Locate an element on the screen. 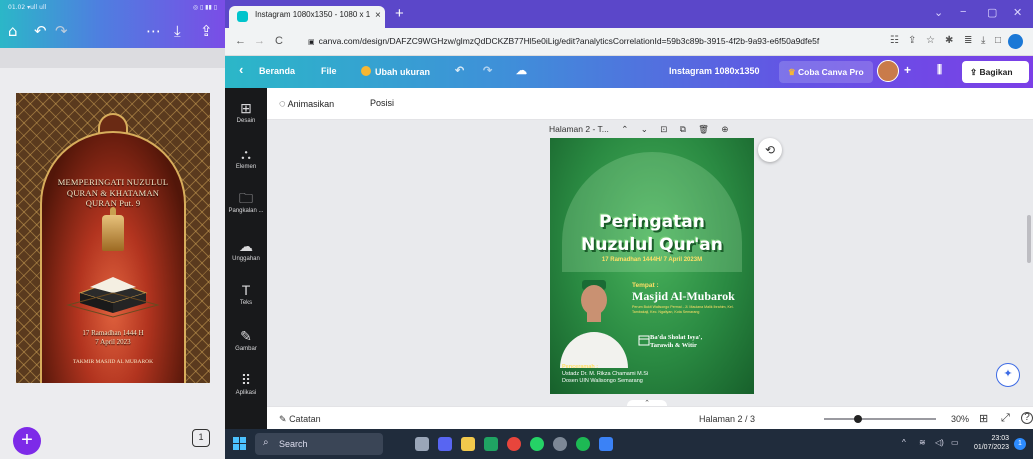  sidebar-item-draw: ✎ Gambar is located at coordinates (246, 340).